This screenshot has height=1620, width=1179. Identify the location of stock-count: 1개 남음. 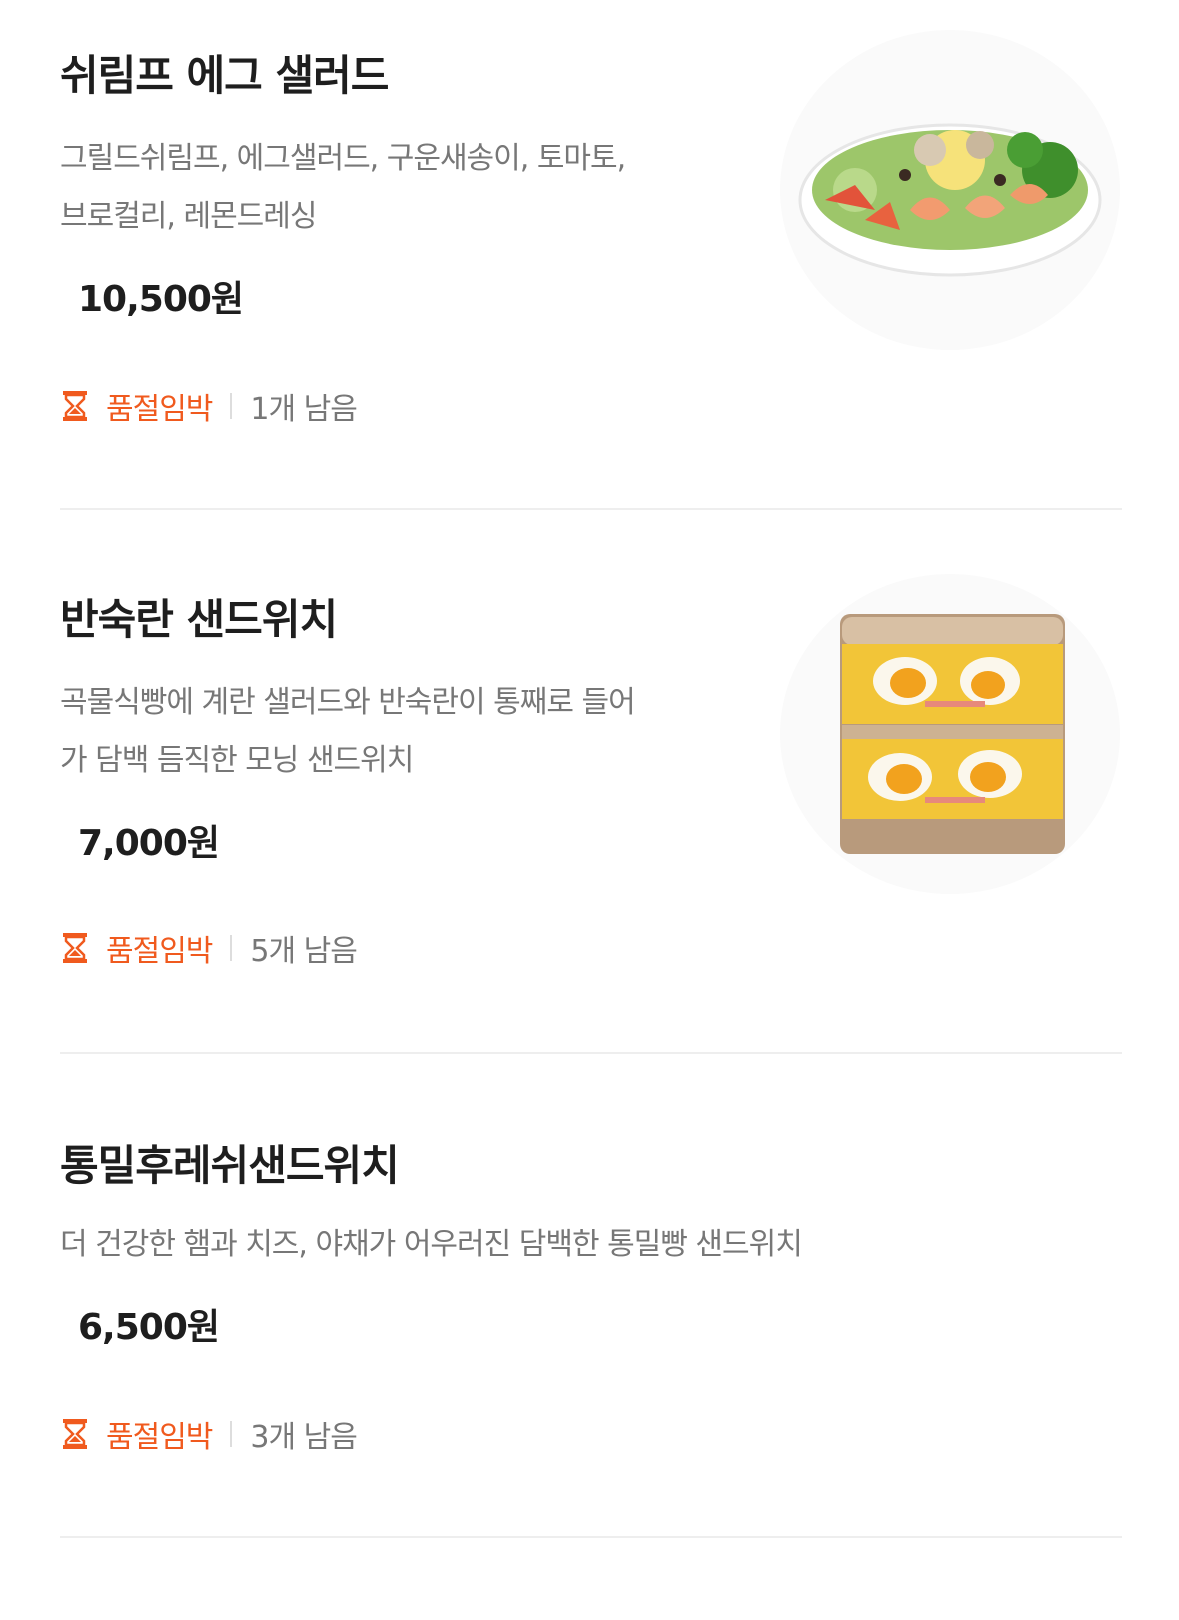
(303, 409).